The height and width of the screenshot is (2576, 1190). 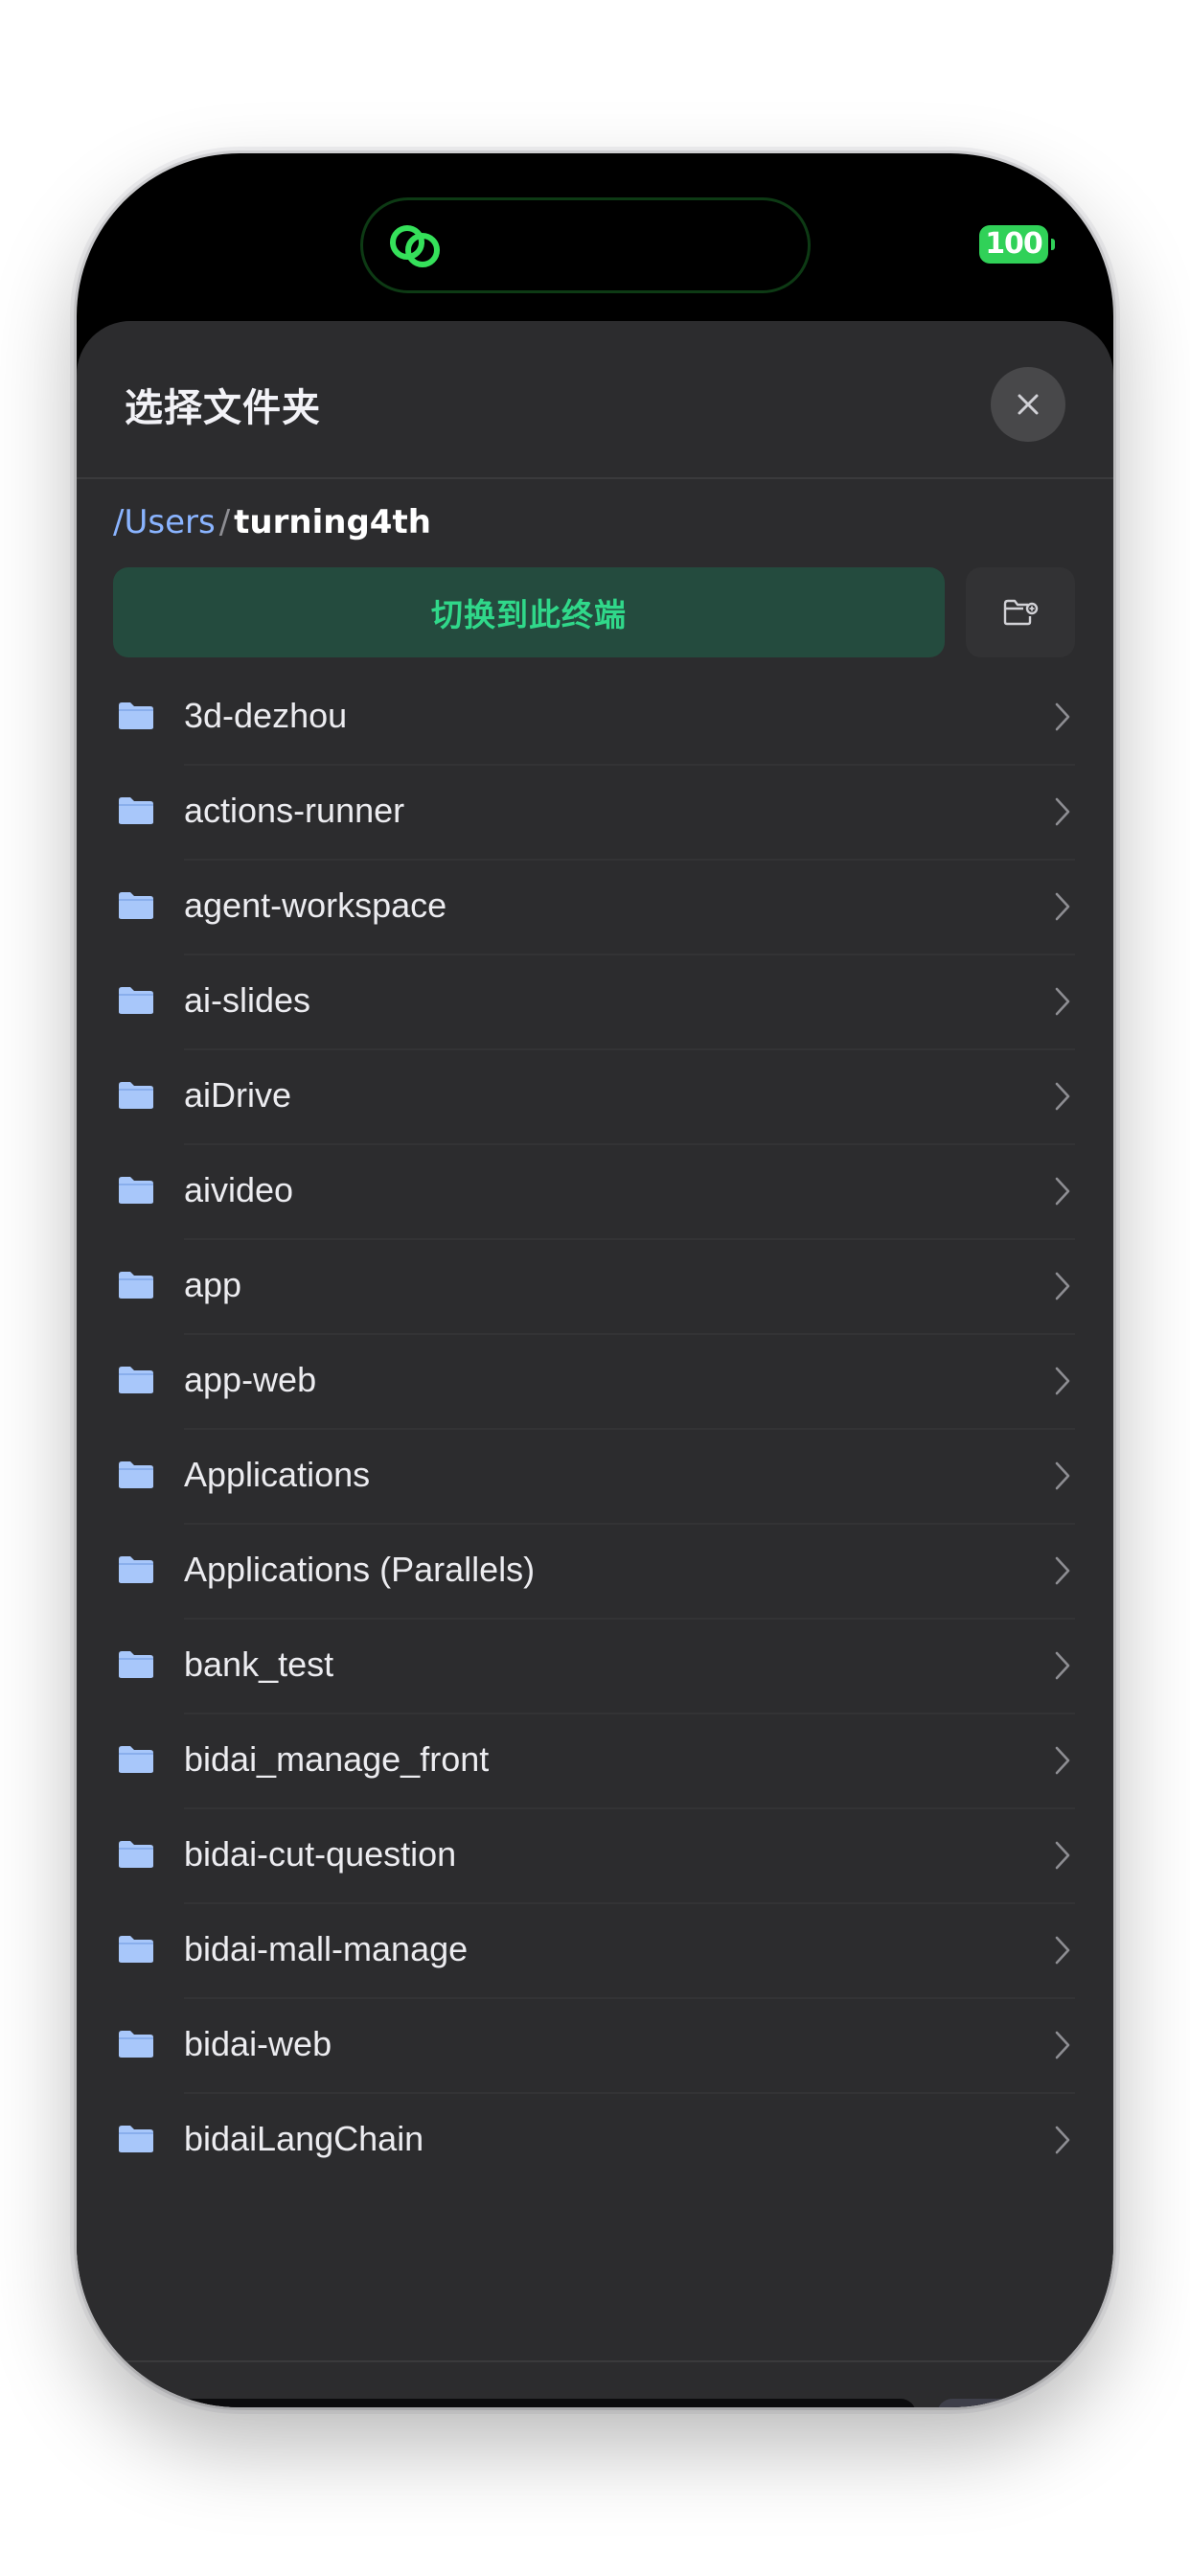 What do you see at coordinates (586, 245) in the screenshot?
I see `dynamic-island` at bounding box center [586, 245].